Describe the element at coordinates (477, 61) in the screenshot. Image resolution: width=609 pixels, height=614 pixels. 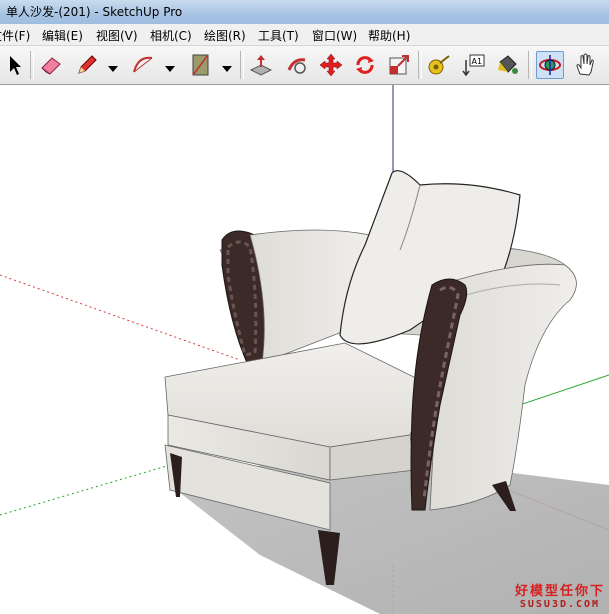
I see `text-tool-label: A1` at that location.